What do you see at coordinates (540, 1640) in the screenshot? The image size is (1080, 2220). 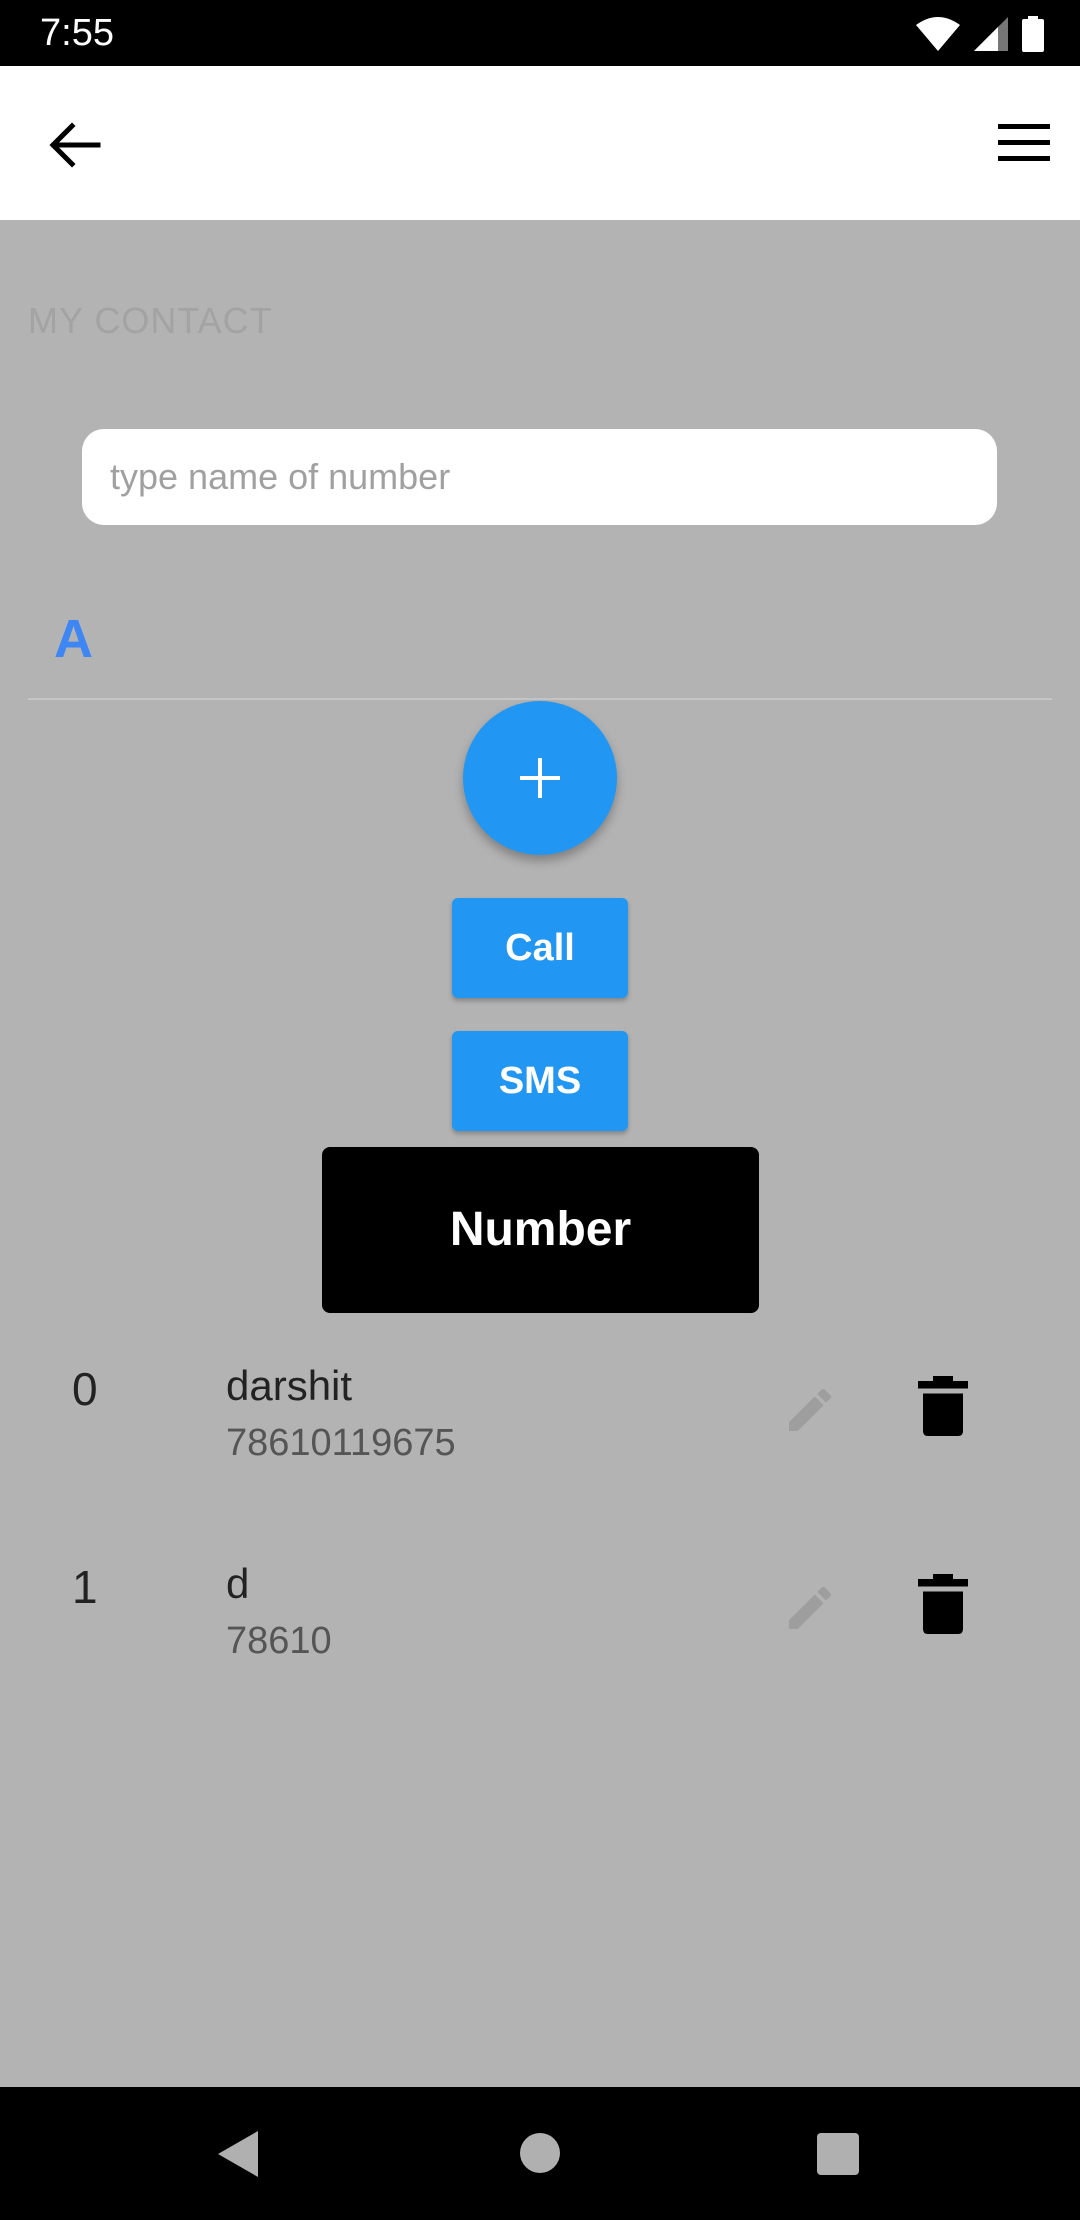 I see `contact-row: 1 d 78610` at bounding box center [540, 1640].